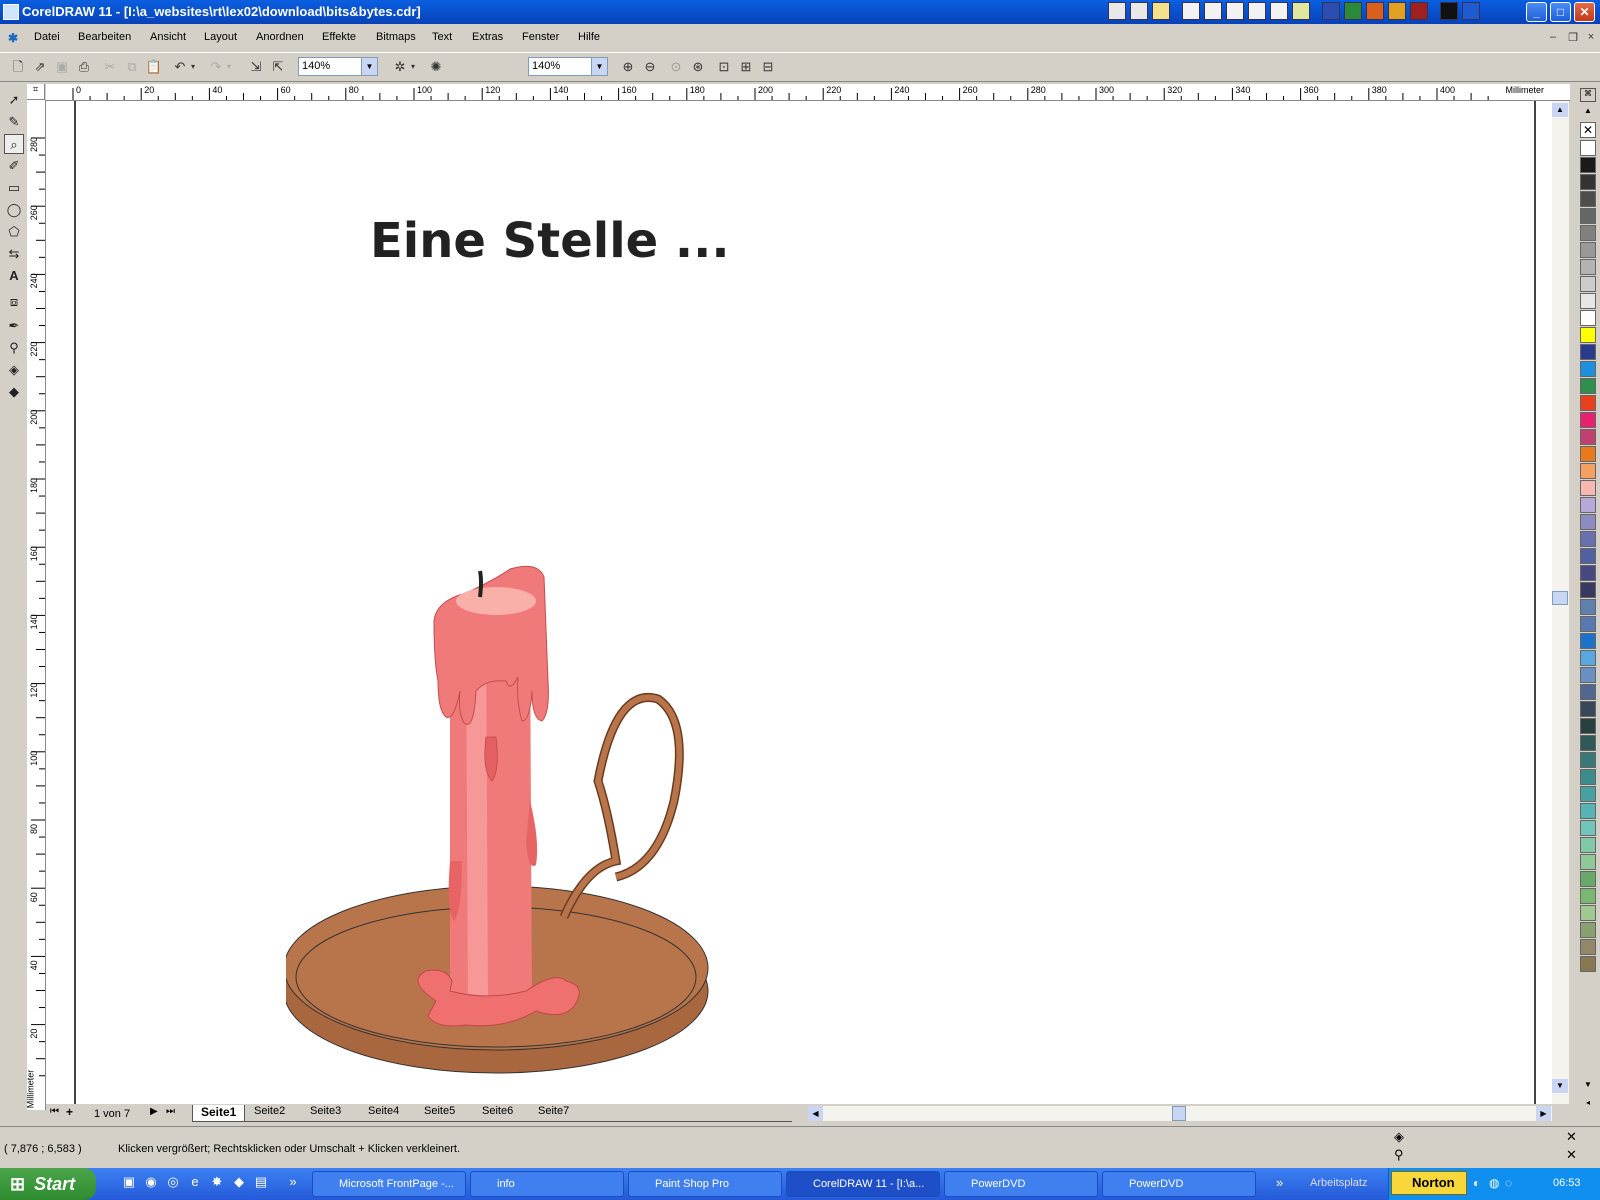  What do you see at coordinates (14, 276) in the screenshot?
I see `text-tool-icon: A` at bounding box center [14, 276].